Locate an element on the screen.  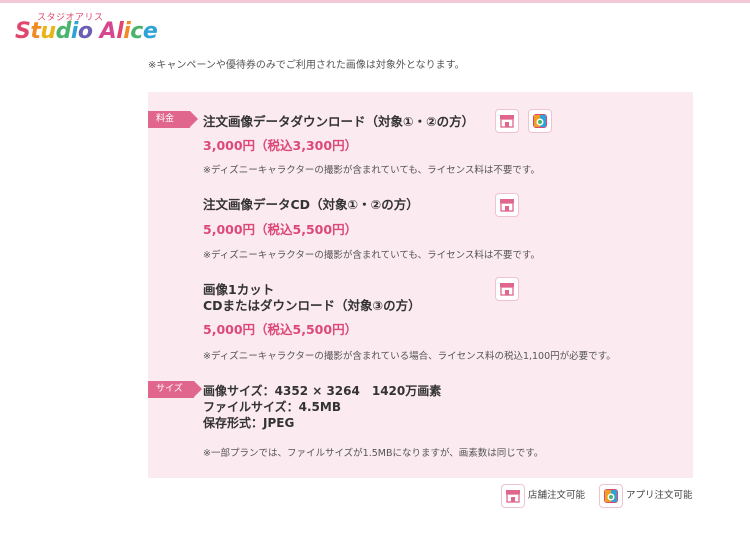
spec-format: 保存形式：JPEG is located at coordinates (249, 423).